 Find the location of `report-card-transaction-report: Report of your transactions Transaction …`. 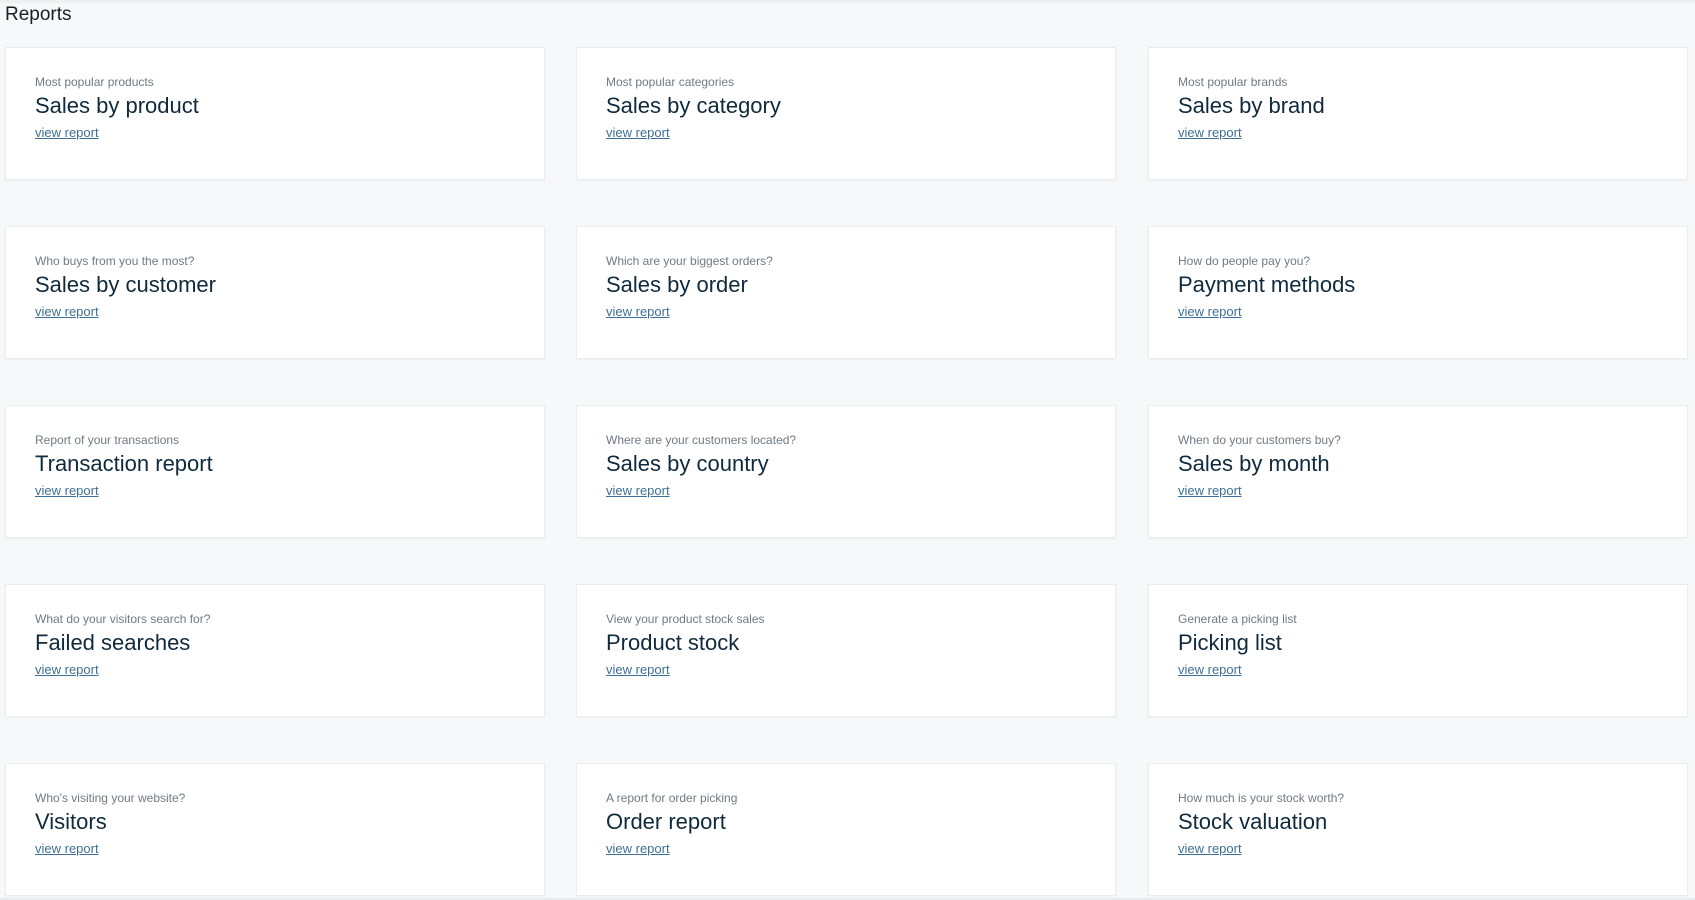

report-card-transaction-report: Report of your transactions Transaction … is located at coordinates (275, 471).